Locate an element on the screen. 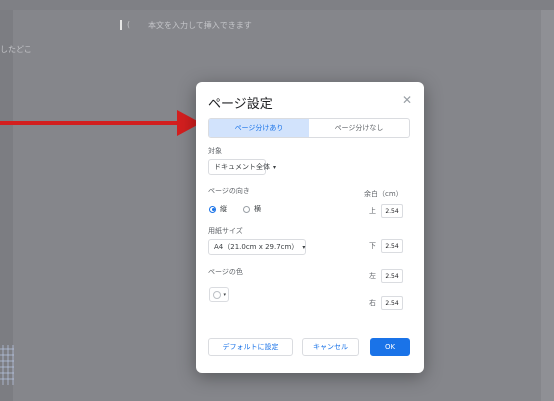 This screenshot has height=401, width=554. paper-size-value: A4（21.0cm x 29.7cm） is located at coordinates (256, 247).